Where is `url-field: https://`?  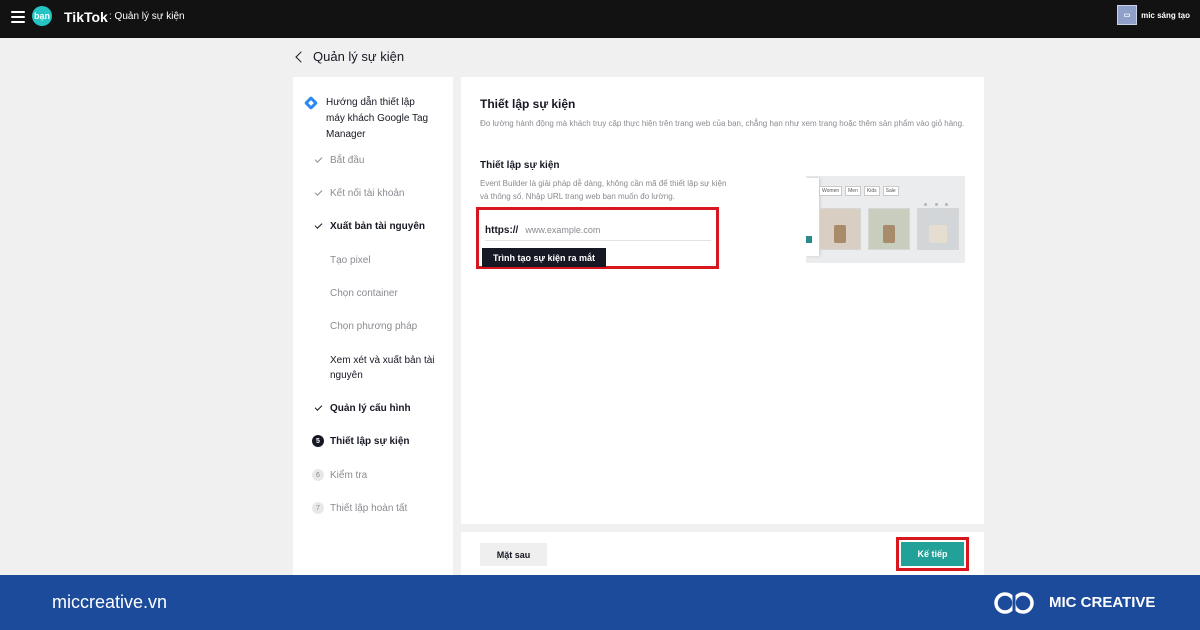
url-field: https:// is located at coordinates (598, 230).